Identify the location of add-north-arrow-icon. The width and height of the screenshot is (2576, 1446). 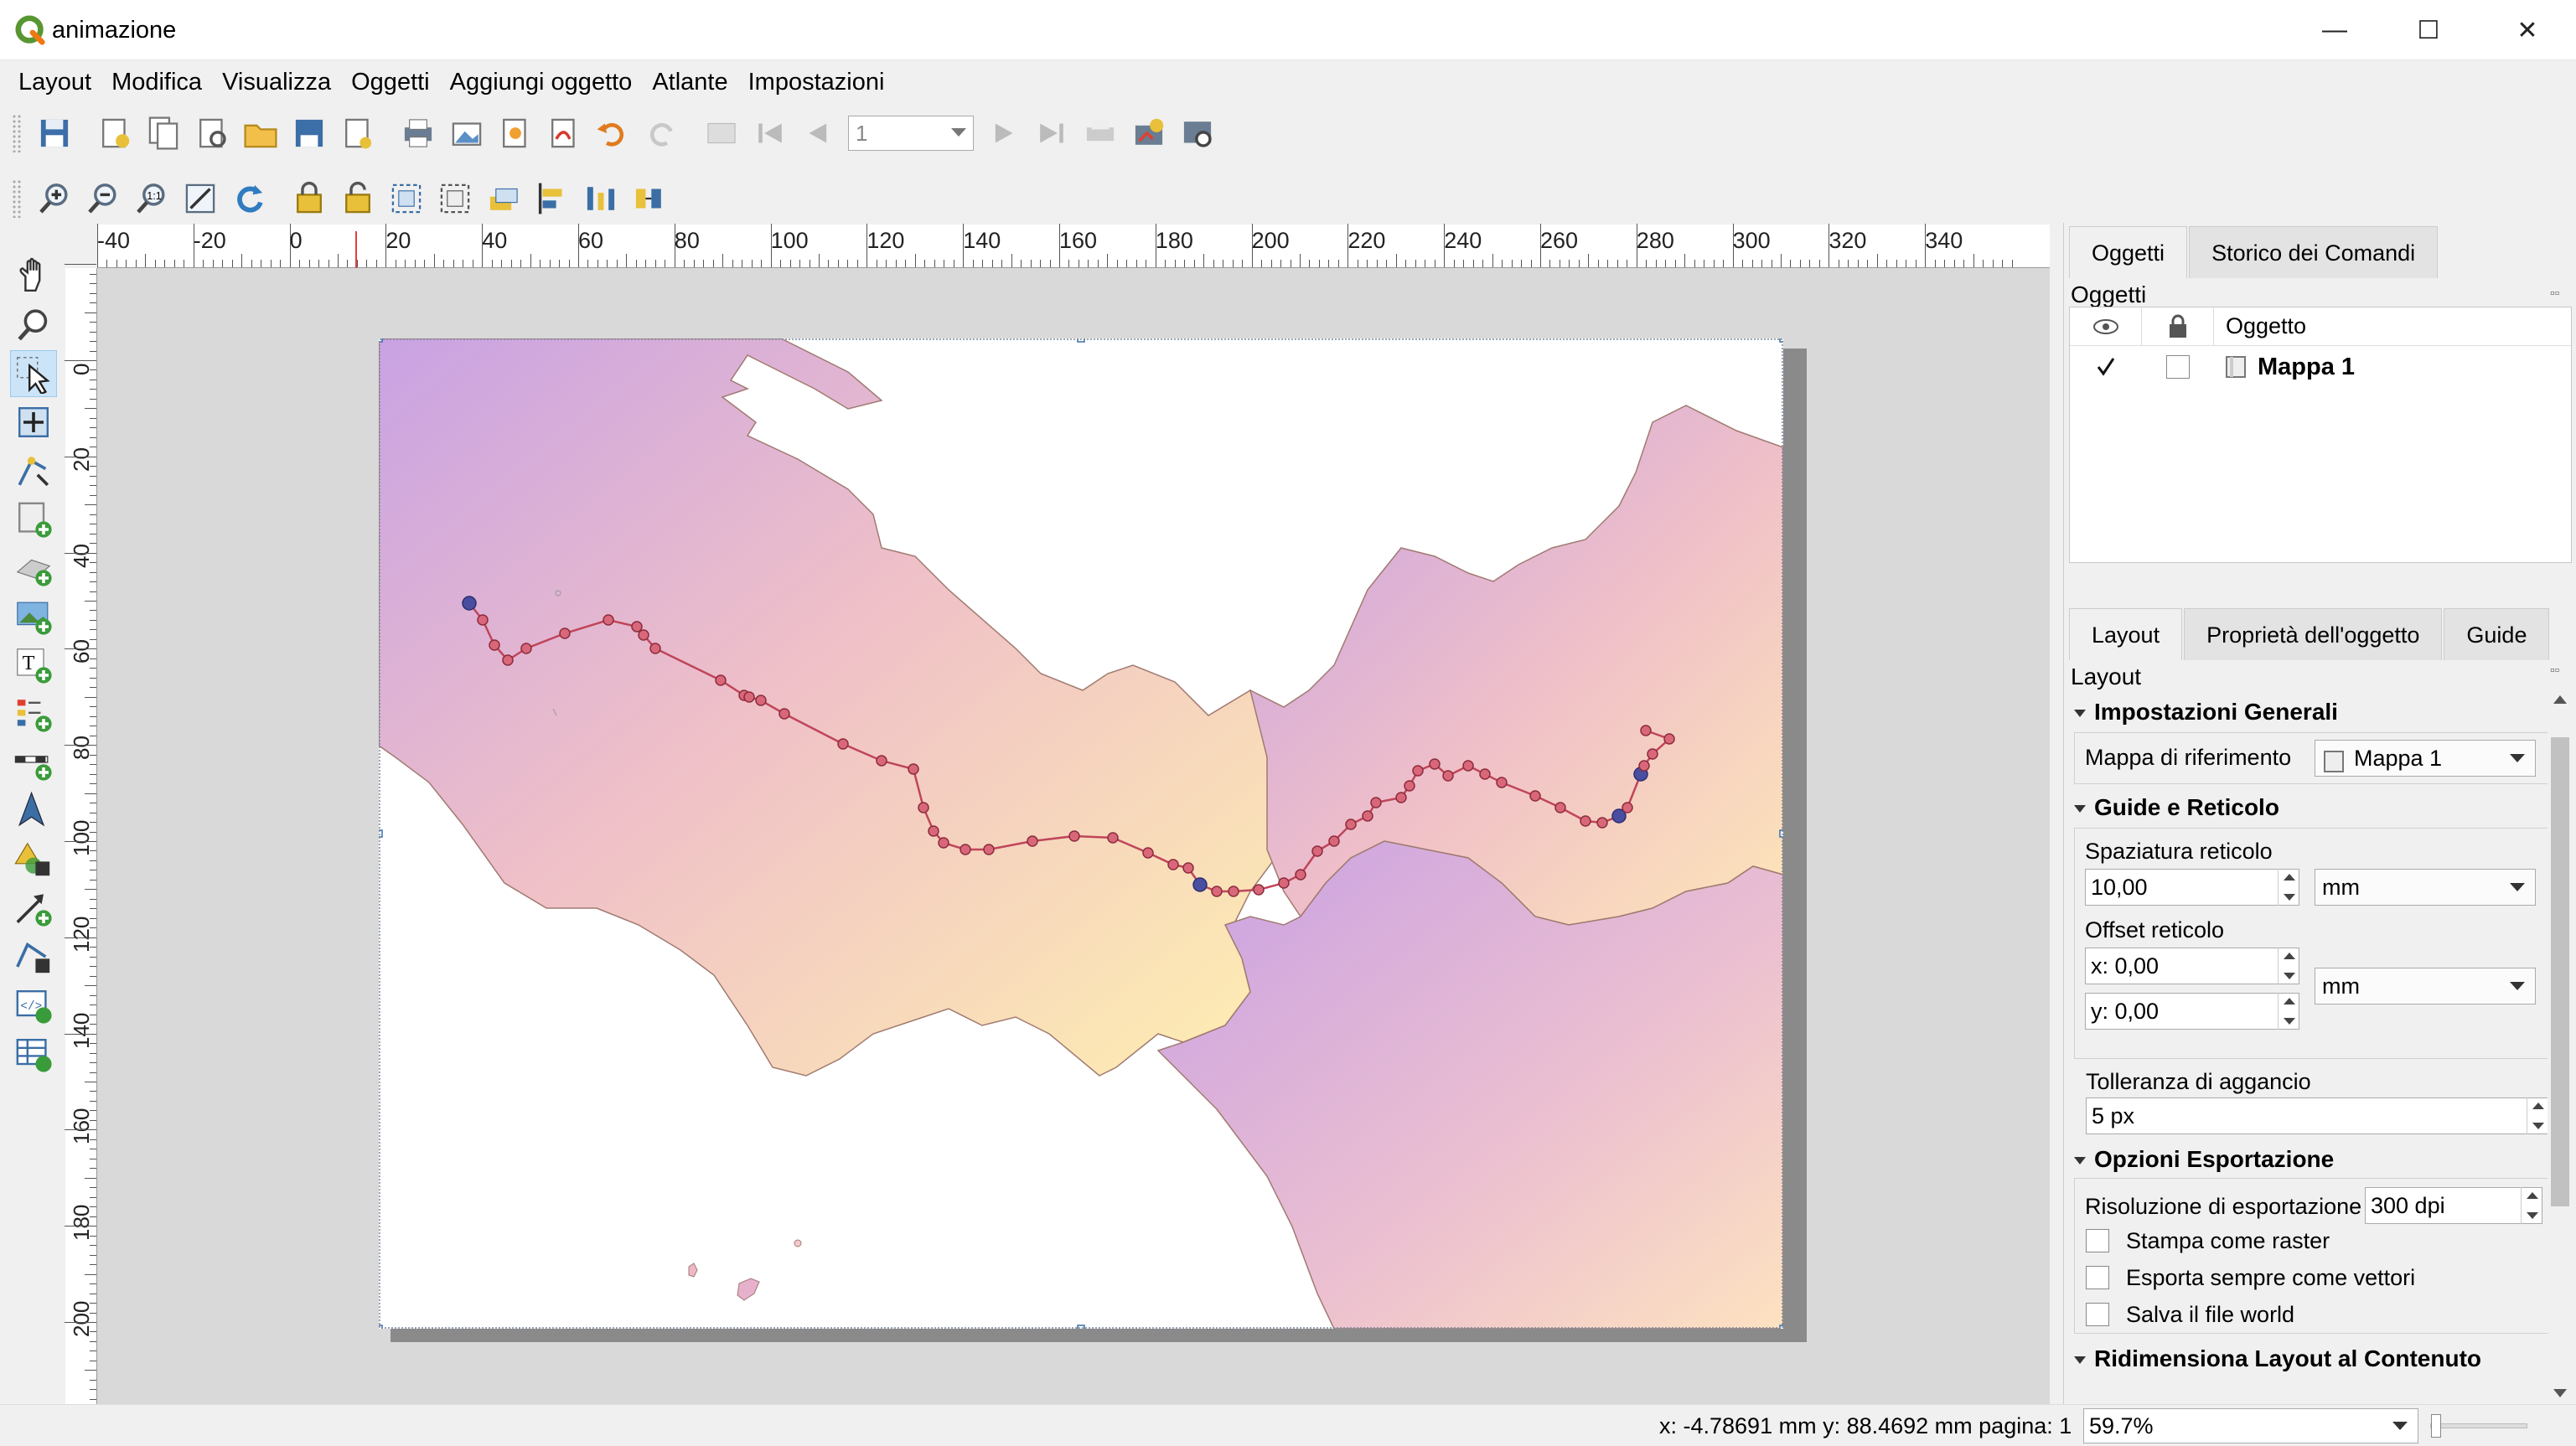
(33, 811).